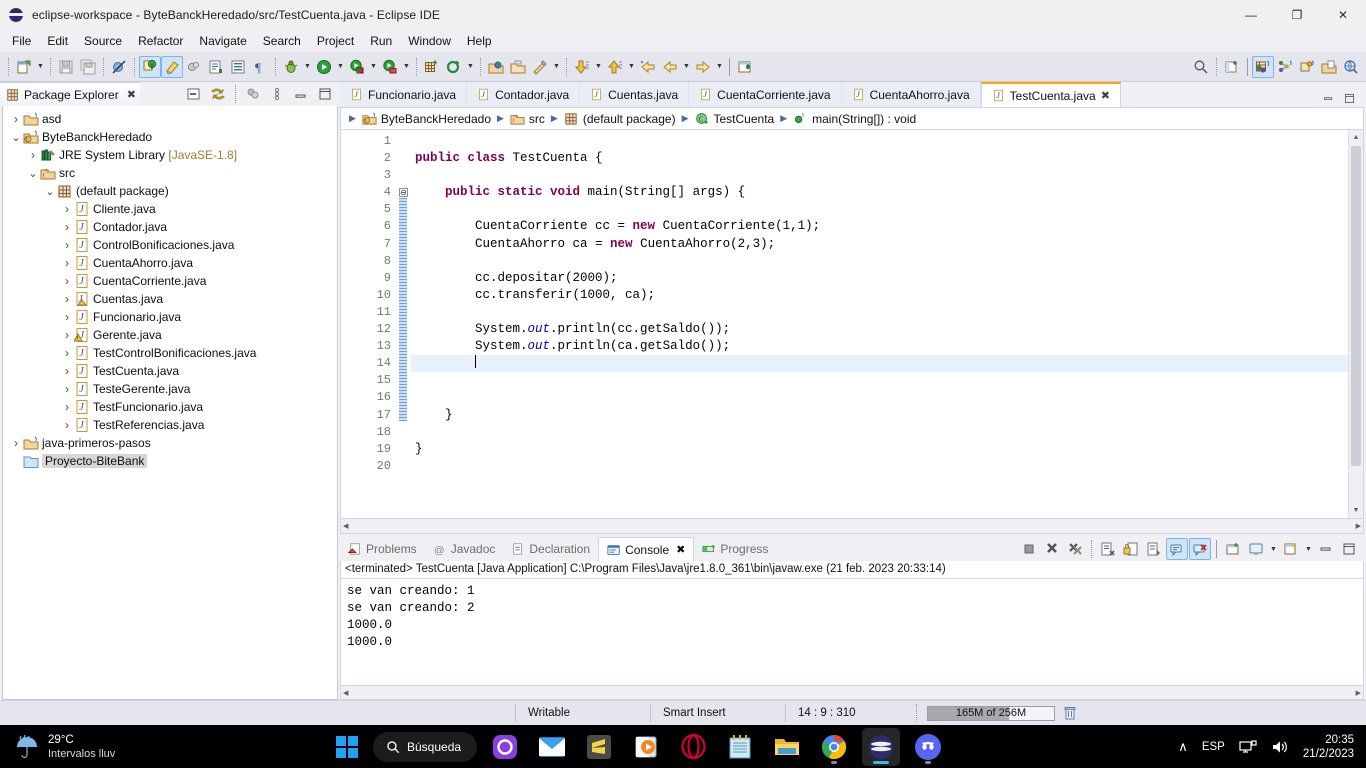  I want to click on menu-project: Project, so click(335, 41).